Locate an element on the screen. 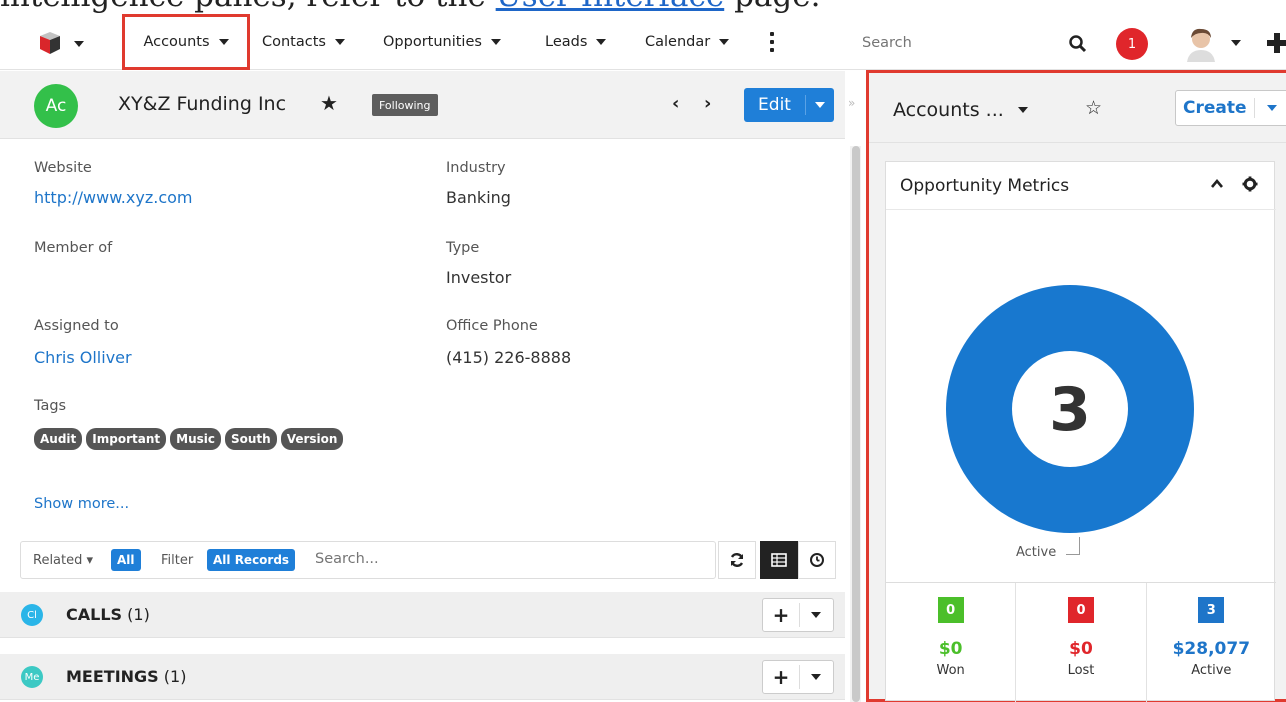 This screenshot has width=1286, height=702. related-filter-box: Related ▾ All Filter All Records is located at coordinates (368, 560).